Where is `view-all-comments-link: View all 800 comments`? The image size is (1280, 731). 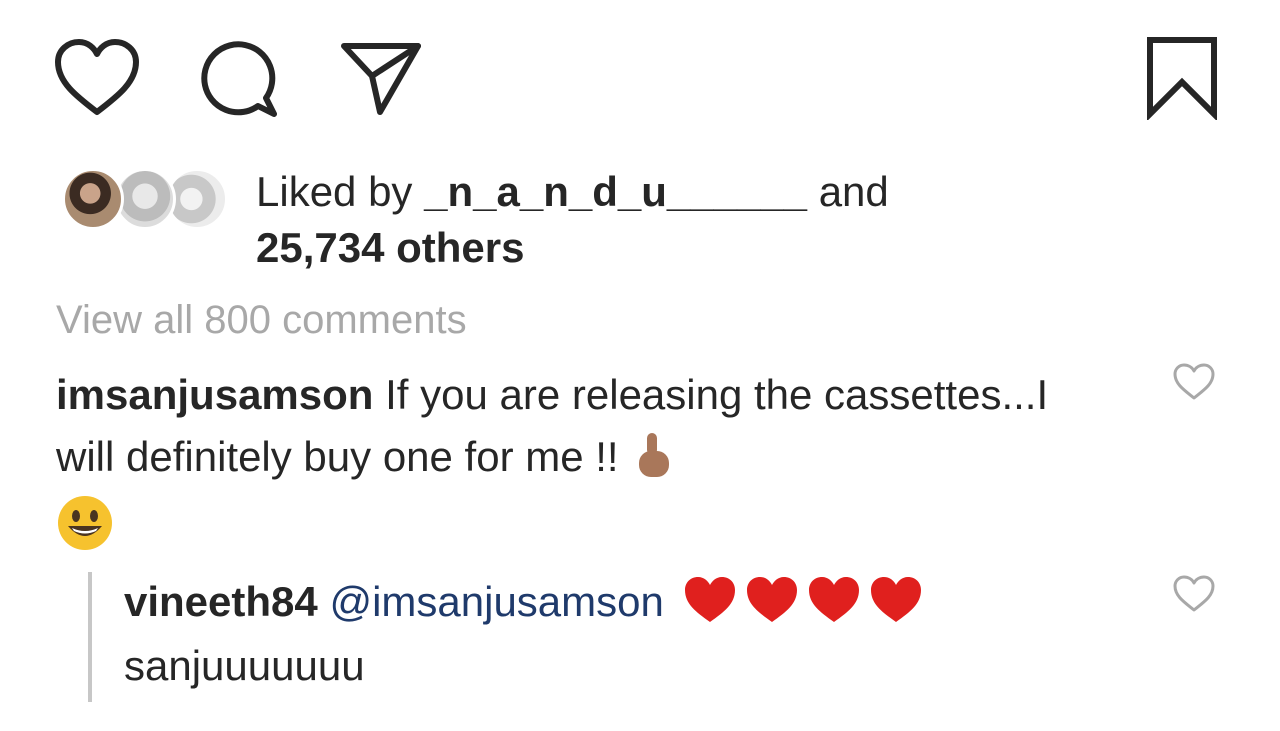 view-all-comments-link: View all 800 comments is located at coordinates (261, 320).